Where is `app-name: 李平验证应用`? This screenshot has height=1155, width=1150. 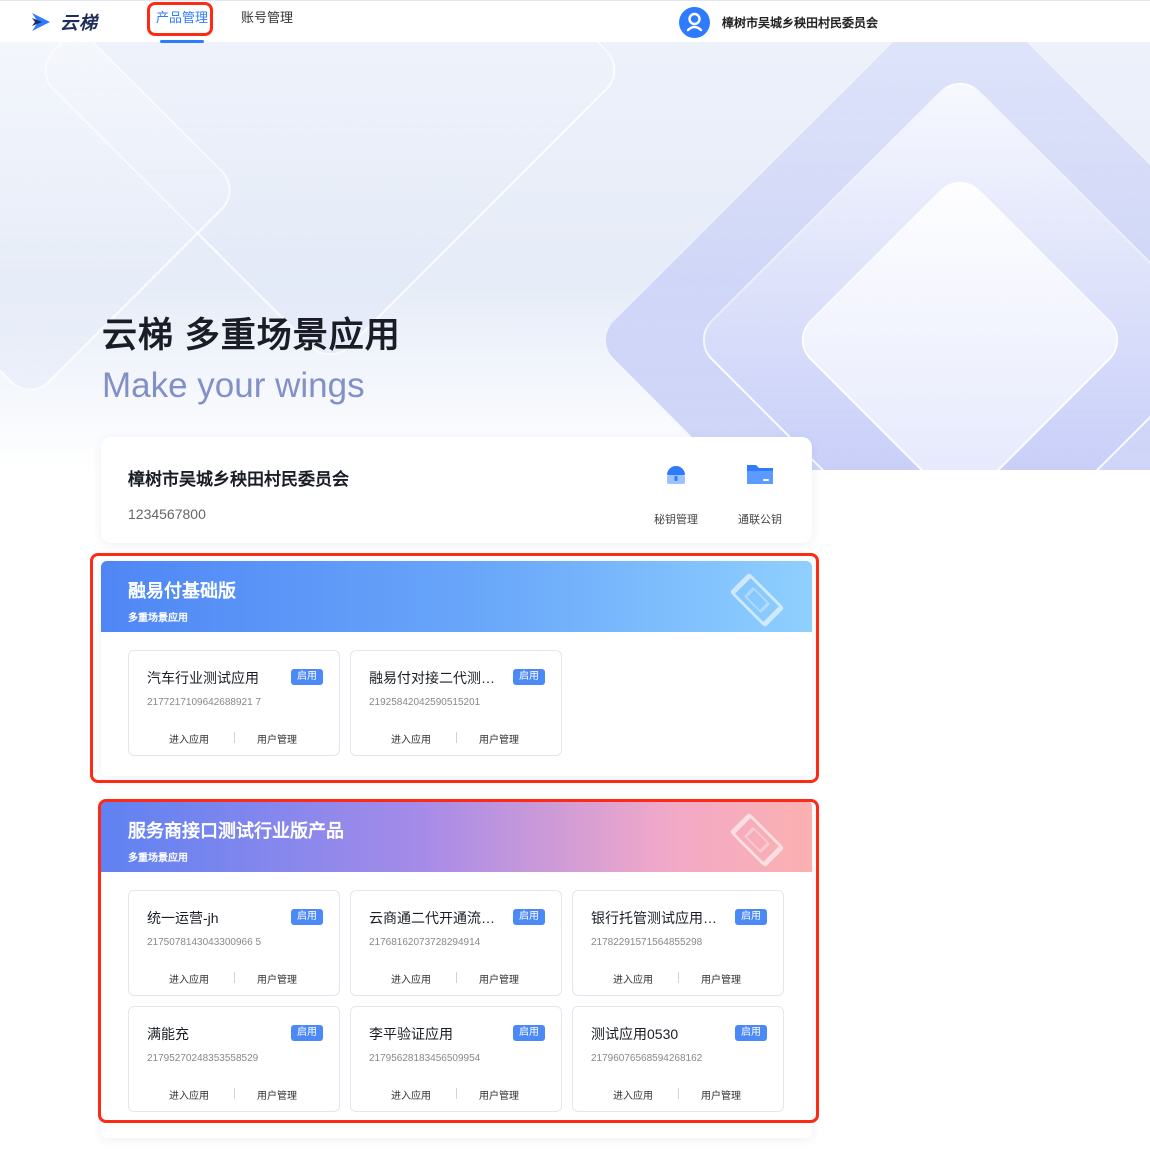 app-name: 李平验证应用 is located at coordinates (411, 1034).